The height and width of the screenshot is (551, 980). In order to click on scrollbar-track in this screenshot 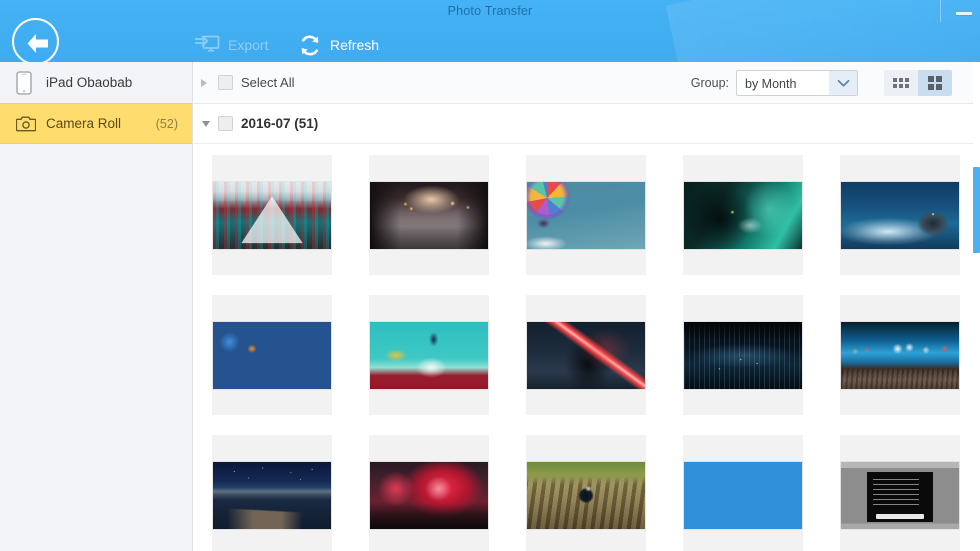, I will do `click(976, 306)`.